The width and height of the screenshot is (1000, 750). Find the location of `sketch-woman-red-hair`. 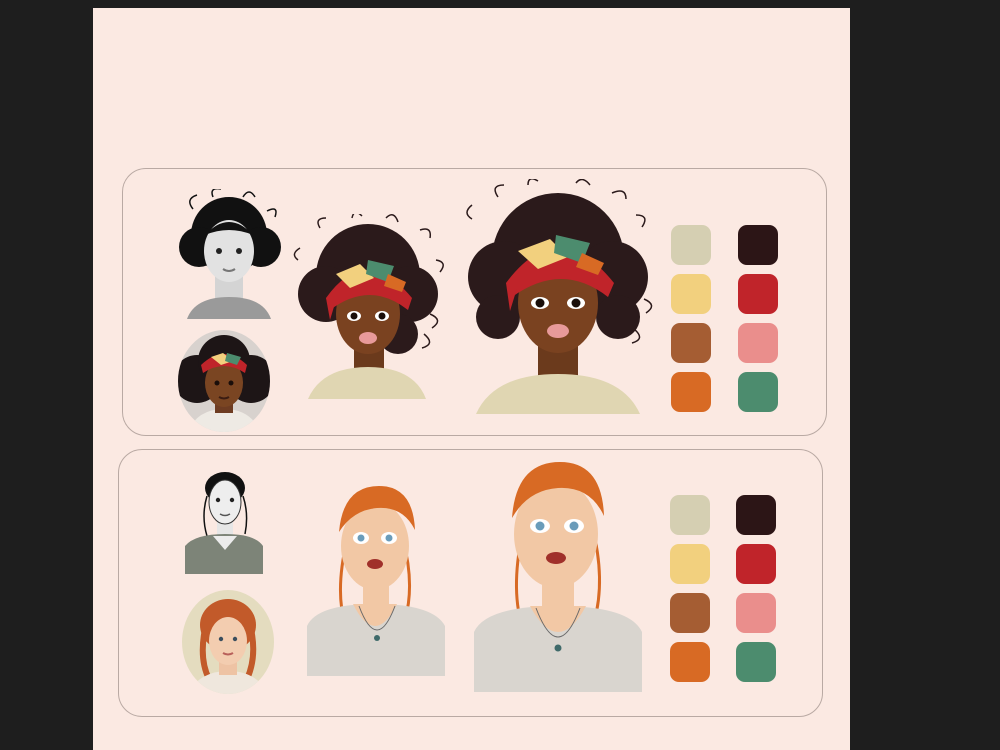

sketch-woman-red-hair is located at coordinates (224, 520).